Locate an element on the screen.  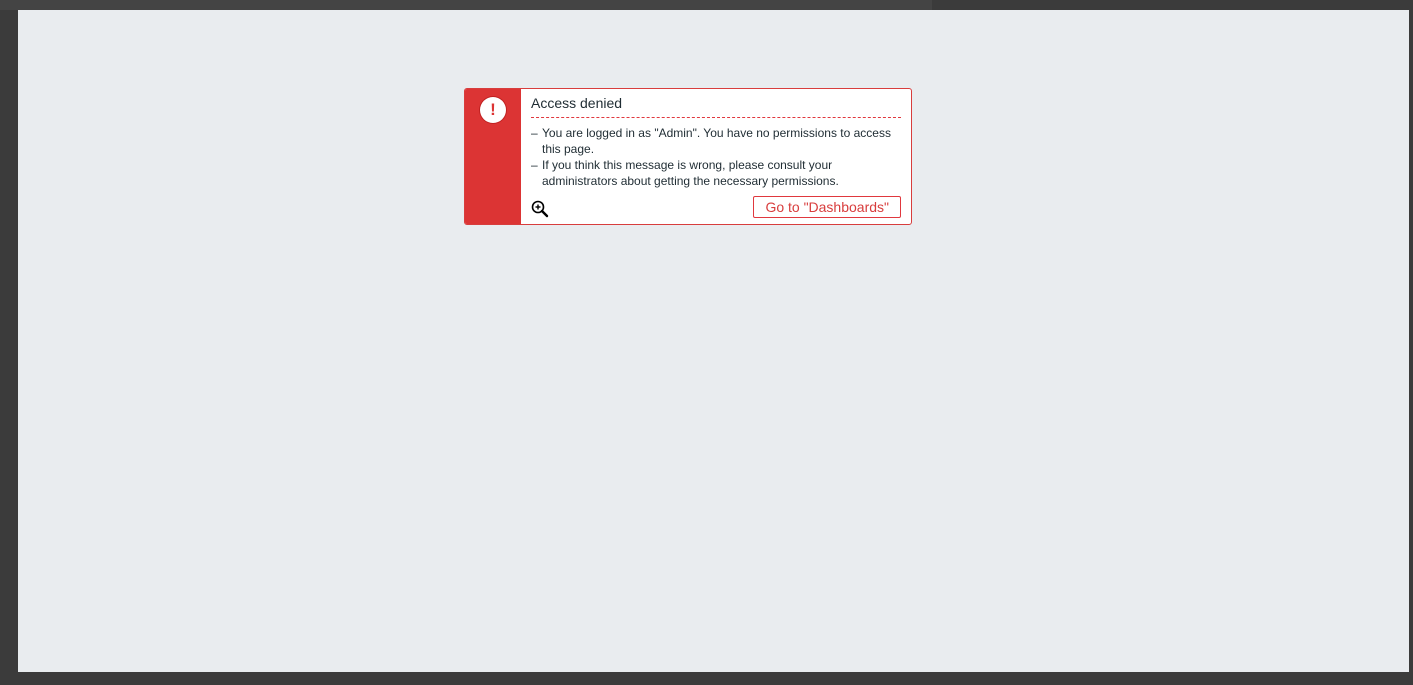
message-footer: Go to "Dashboards" is located at coordinates (716, 207).